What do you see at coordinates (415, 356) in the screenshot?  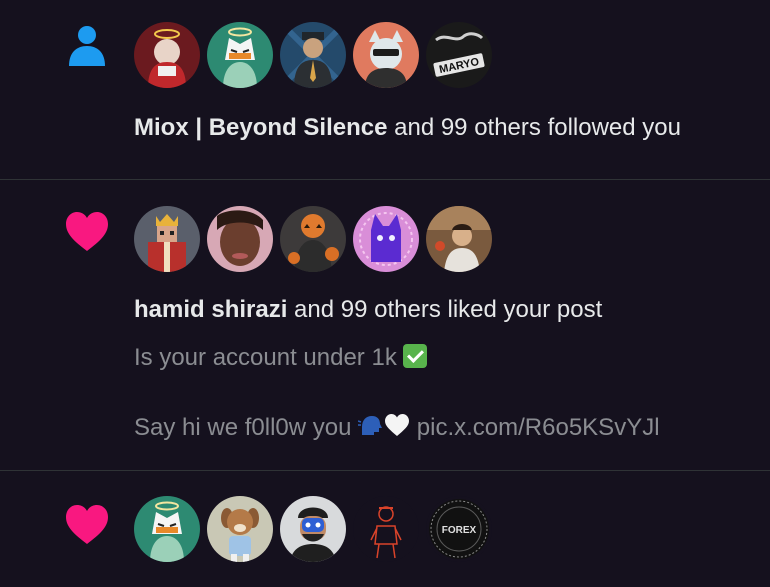 I see `check-mark-icon` at bounding box center [415, 356].